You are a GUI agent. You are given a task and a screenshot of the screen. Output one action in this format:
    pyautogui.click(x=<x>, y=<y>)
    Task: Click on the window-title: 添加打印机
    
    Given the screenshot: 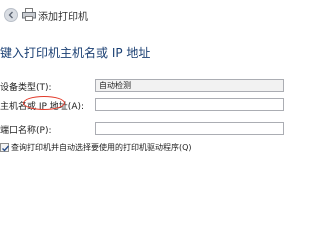 What is the action you would take?
    pyautogui.click(x=63, y=17)
    